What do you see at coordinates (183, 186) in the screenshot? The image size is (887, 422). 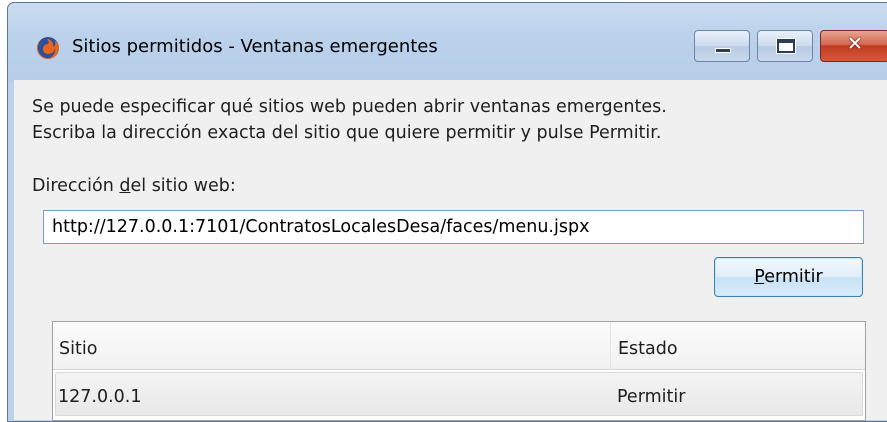 I see `address-label-suffix: el sitio web:` at bounding box center [183, 186].